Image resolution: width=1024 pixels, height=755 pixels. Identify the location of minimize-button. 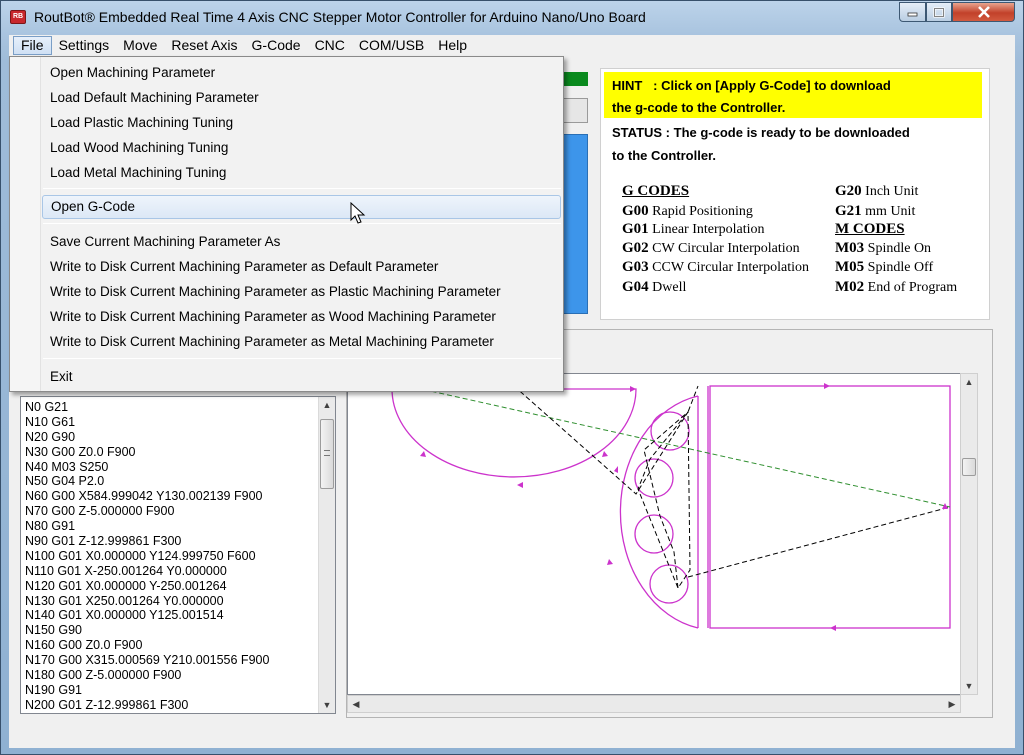
(912, 12).